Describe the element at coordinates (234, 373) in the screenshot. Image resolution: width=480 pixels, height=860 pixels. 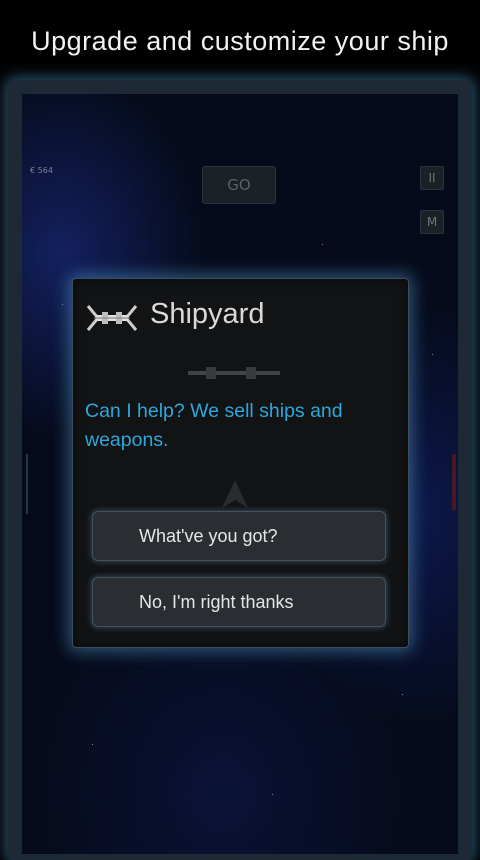
I see `ghost-ship-icon` at that location.